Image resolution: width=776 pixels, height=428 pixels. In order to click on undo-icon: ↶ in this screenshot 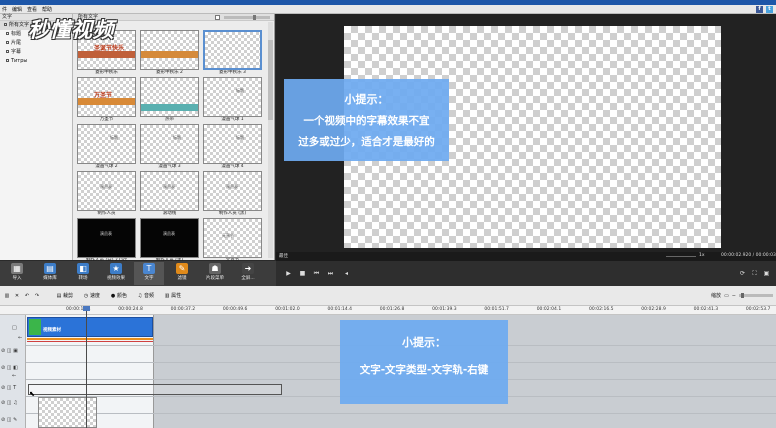, I will do `click(27, 296)`.